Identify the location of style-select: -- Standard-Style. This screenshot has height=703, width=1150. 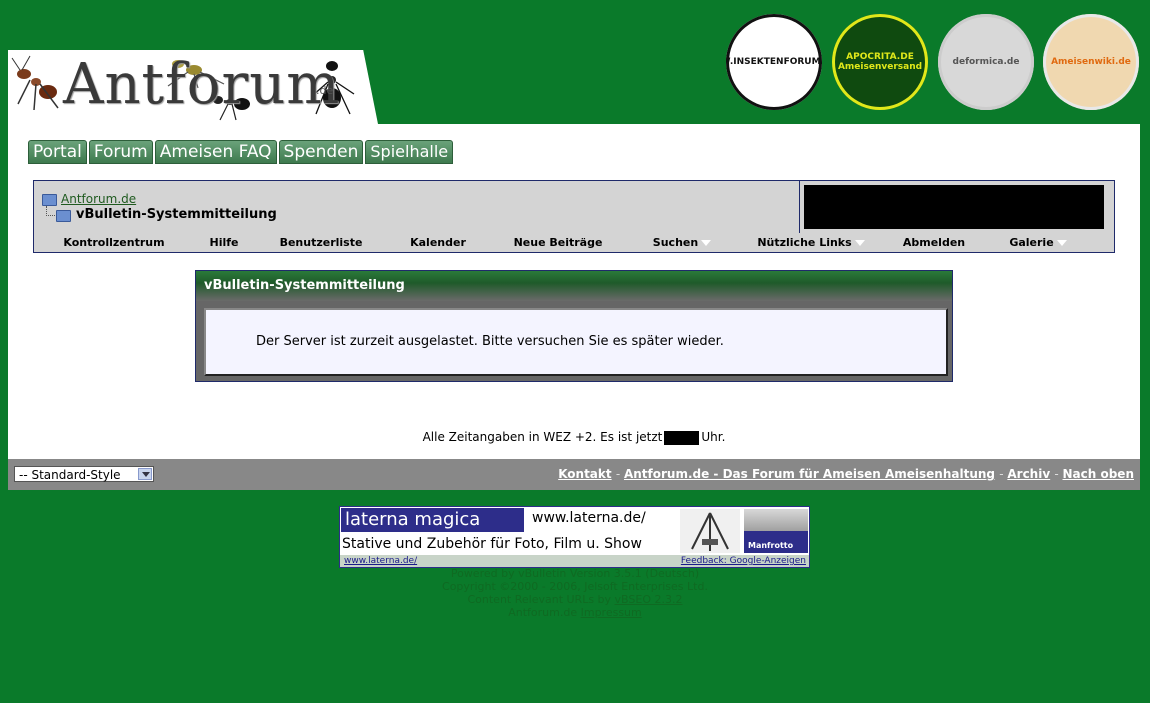
(84, 474).